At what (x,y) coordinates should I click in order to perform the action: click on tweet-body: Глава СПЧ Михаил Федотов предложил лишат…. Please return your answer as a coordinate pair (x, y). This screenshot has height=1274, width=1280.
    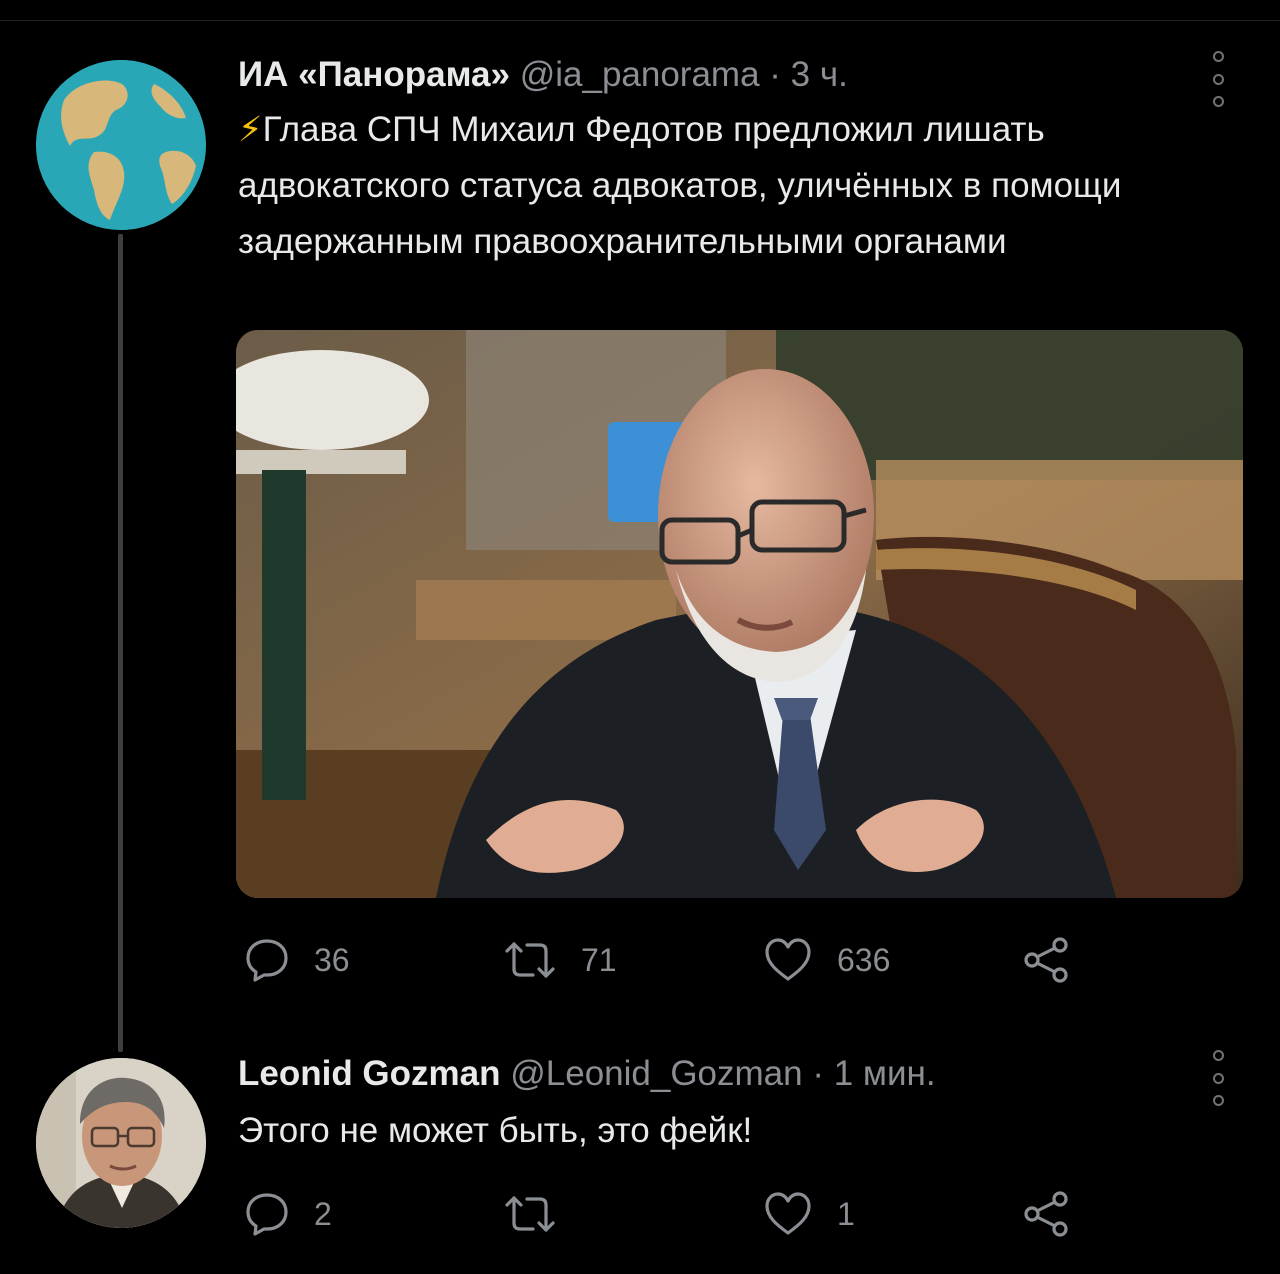
    Looking at the image, I should click on (680, 185).